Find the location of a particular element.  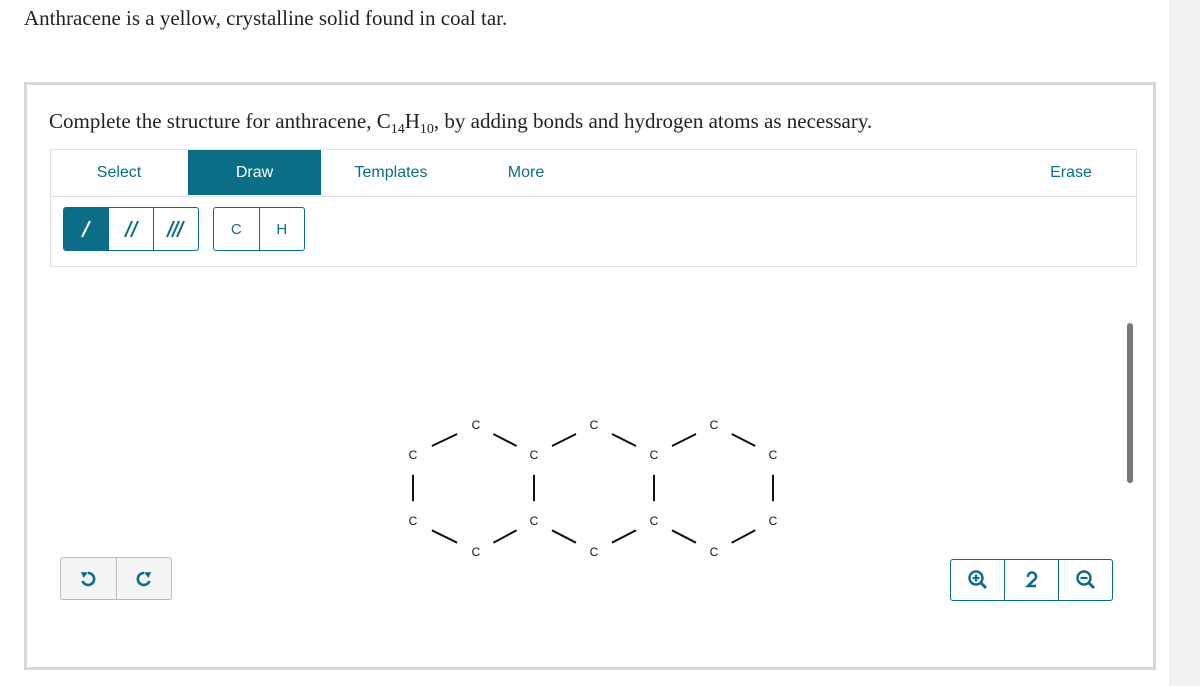

undo-icon is located at coordinates (88, 578).